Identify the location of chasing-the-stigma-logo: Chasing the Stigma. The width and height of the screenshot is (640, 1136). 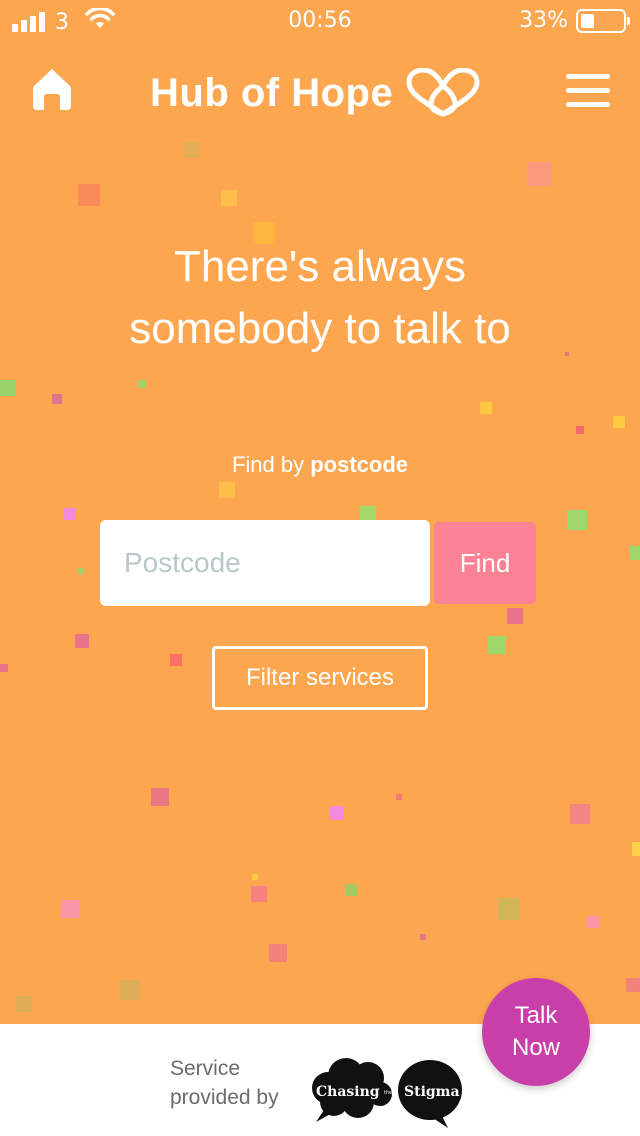
(386, 1088).